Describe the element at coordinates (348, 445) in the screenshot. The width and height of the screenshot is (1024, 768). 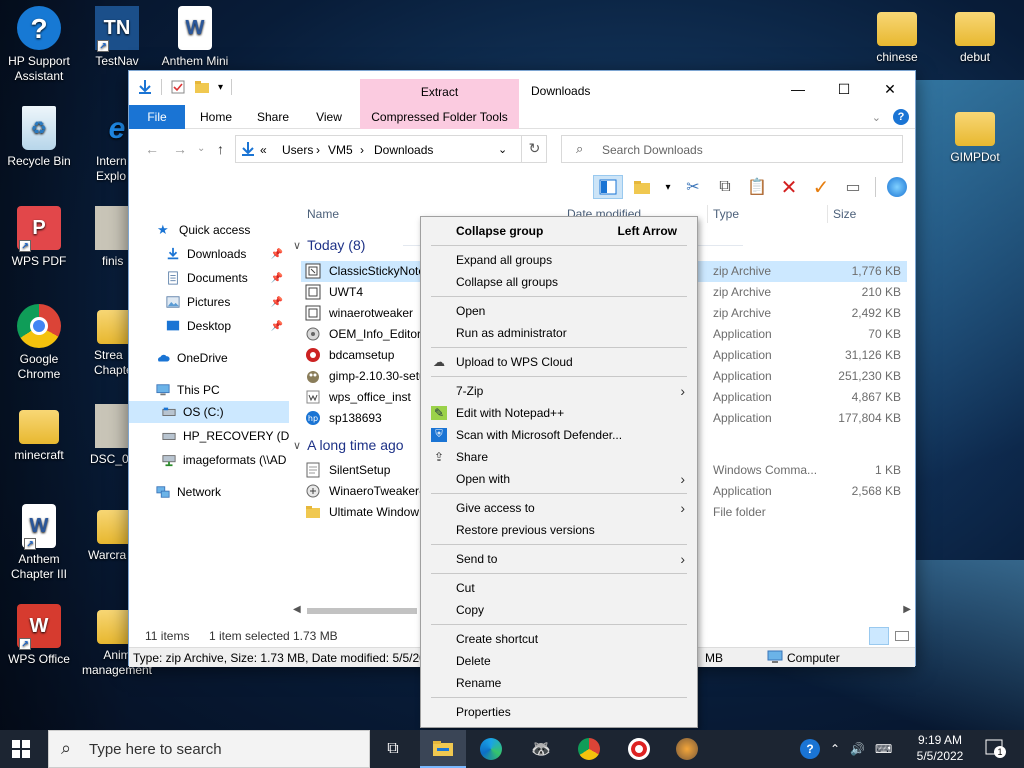
I see `group-header-long-ago: ∨ A long time ago` at that location.